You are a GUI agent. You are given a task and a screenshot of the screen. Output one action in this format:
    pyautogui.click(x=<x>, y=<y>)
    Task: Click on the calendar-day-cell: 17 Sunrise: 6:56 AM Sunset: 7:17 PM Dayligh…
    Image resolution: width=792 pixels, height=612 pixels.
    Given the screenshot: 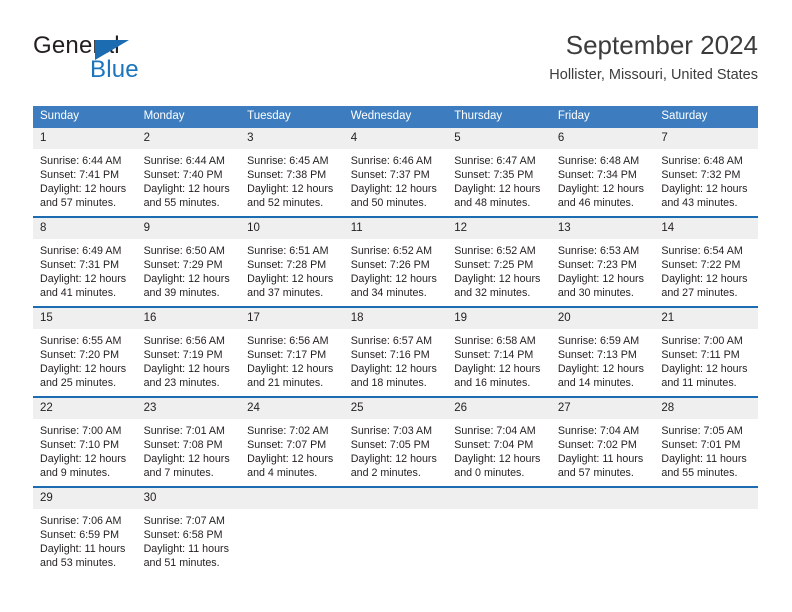 What is the action you would take?
    pyautogui.click(x=292, y=351)
    